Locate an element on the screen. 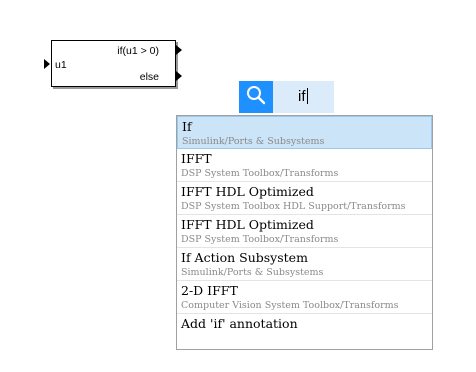  search-input-value: if is located at coordinates (302, 96).